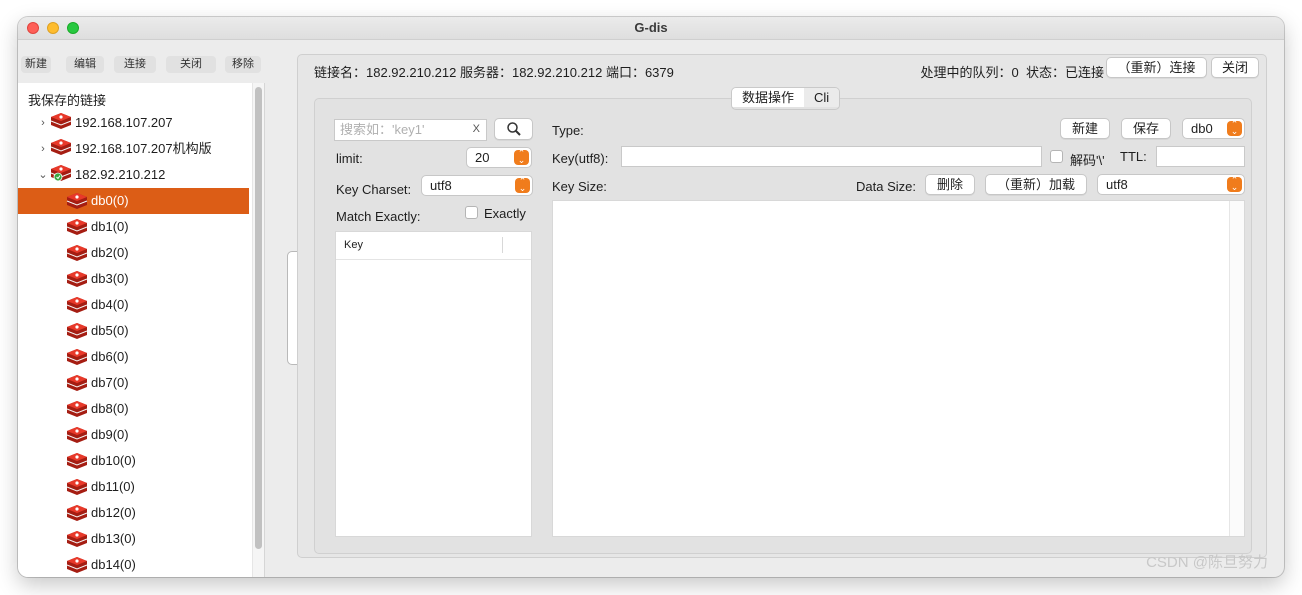 The width and height of the screenshot is (1302, 595). I want to click on remove-connection-button: 移除, so click(243, 64).